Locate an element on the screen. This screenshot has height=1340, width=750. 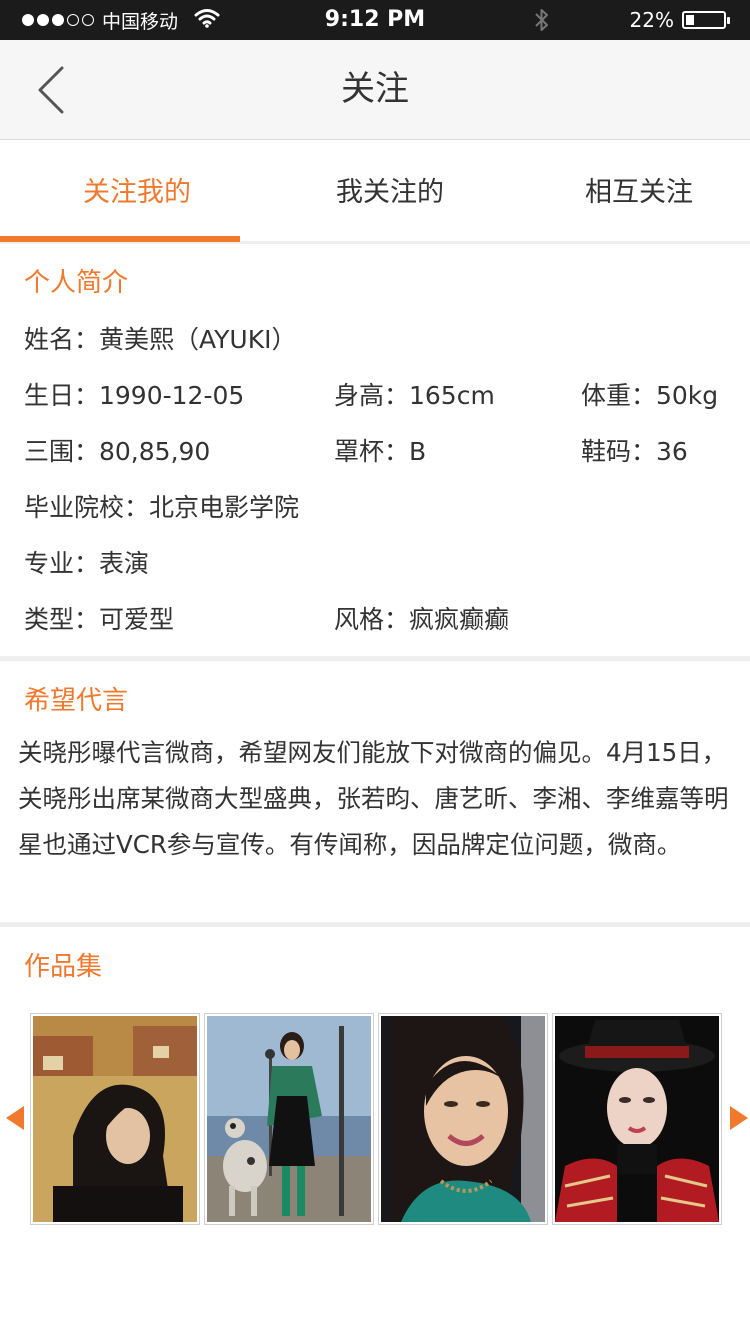
gallery-next-button is located at coordinates (739, 1118).